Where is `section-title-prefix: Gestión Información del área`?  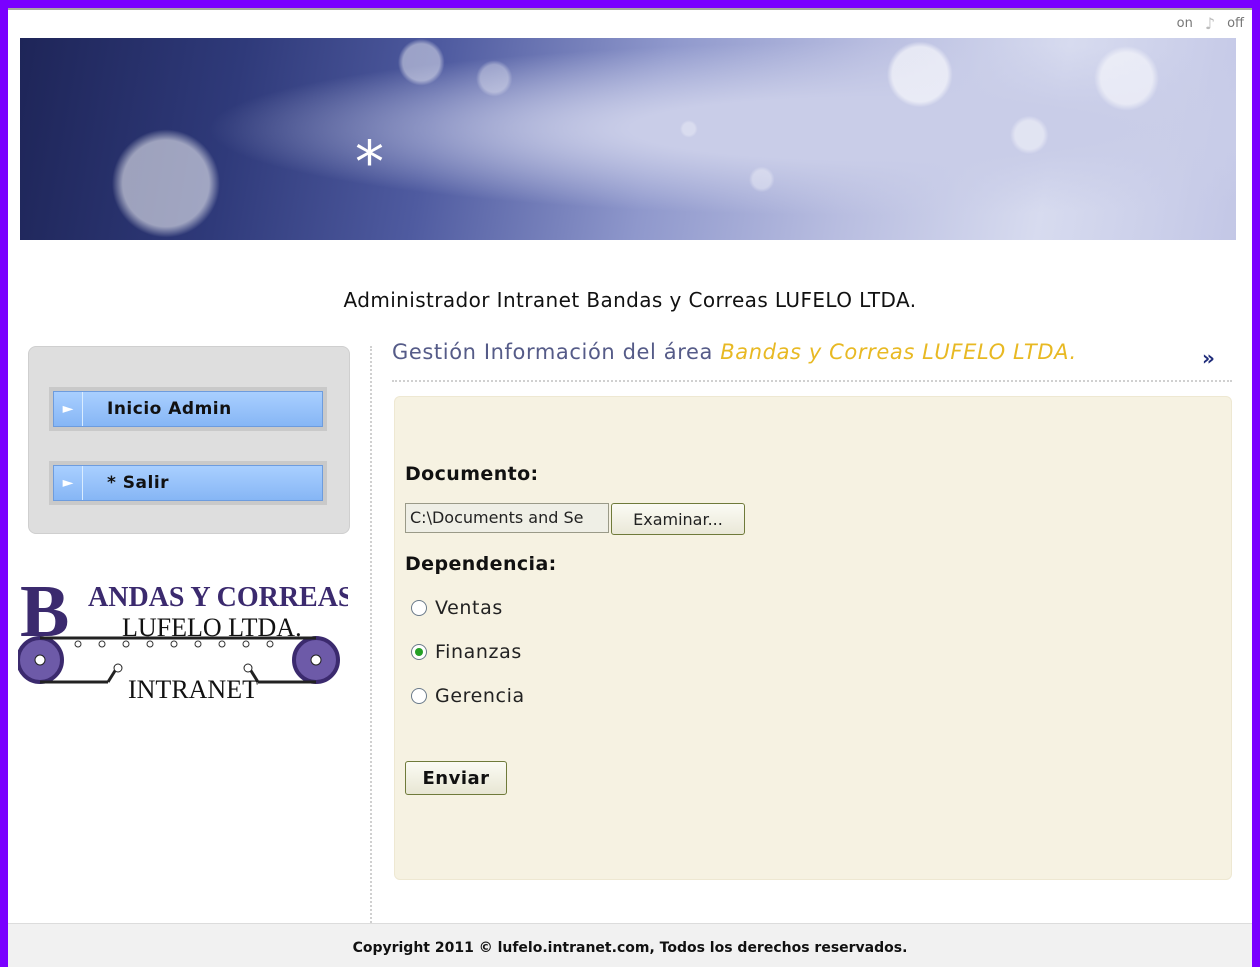
section-title-prefix: Gestión Información del área is located at coordinates (556, 352).